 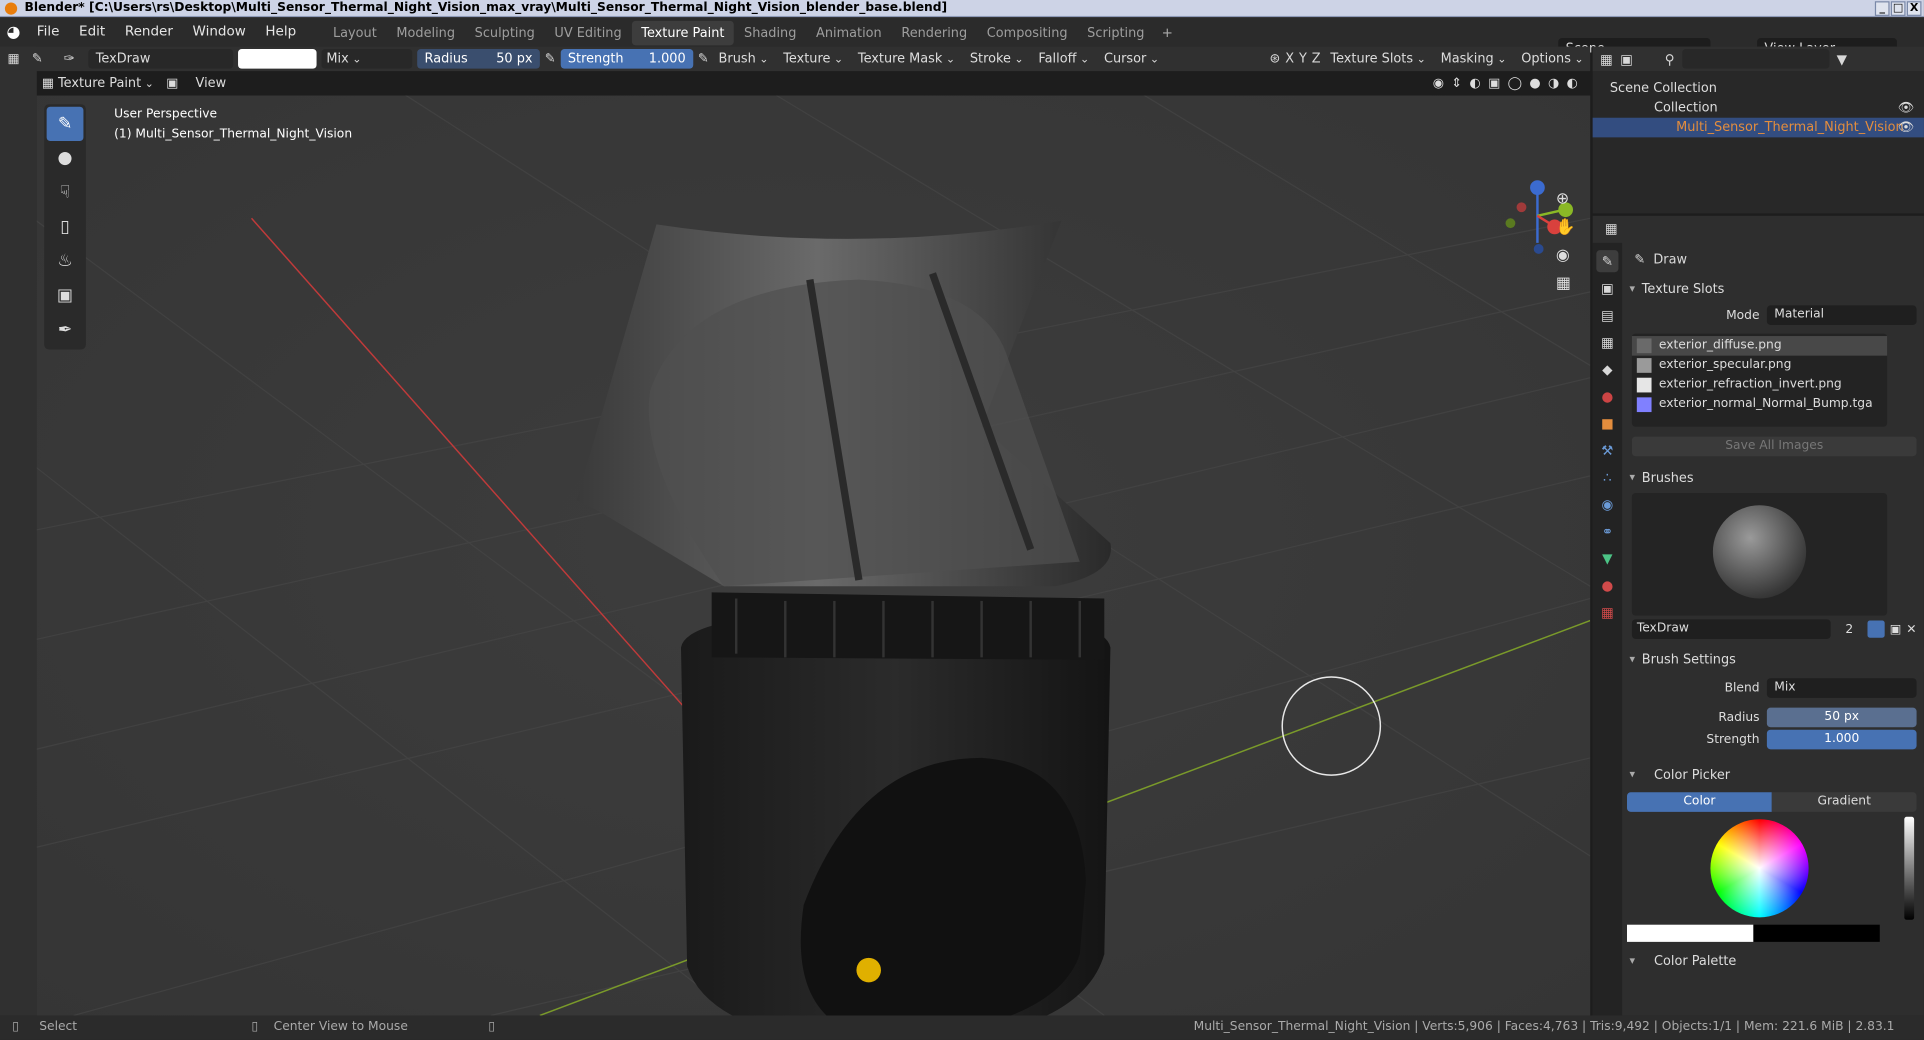 What do you see at coordinates (211, 83) in the screenshot?
I see `view-menu: View` at bounding box center [211, 83].